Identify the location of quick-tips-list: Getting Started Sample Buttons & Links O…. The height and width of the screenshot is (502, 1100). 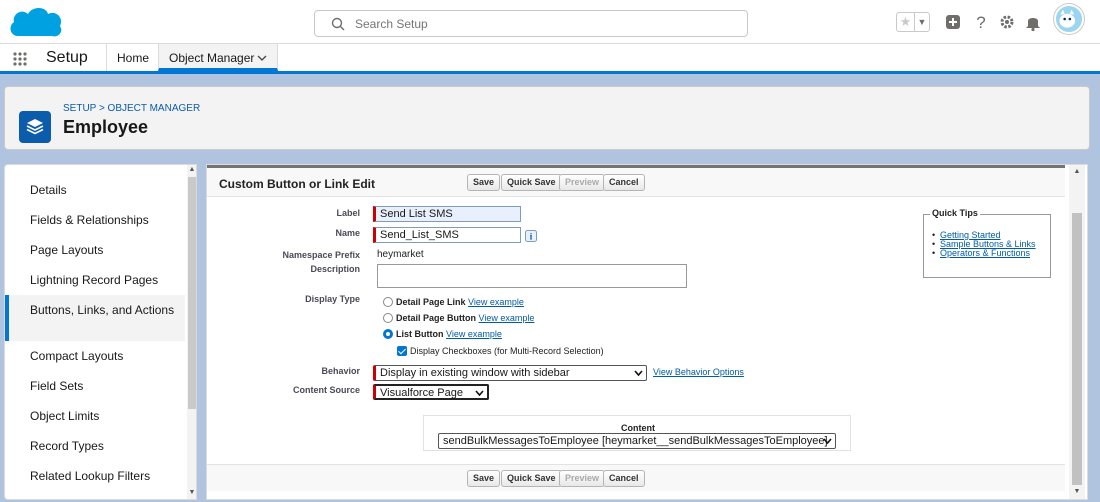
(984, 244).